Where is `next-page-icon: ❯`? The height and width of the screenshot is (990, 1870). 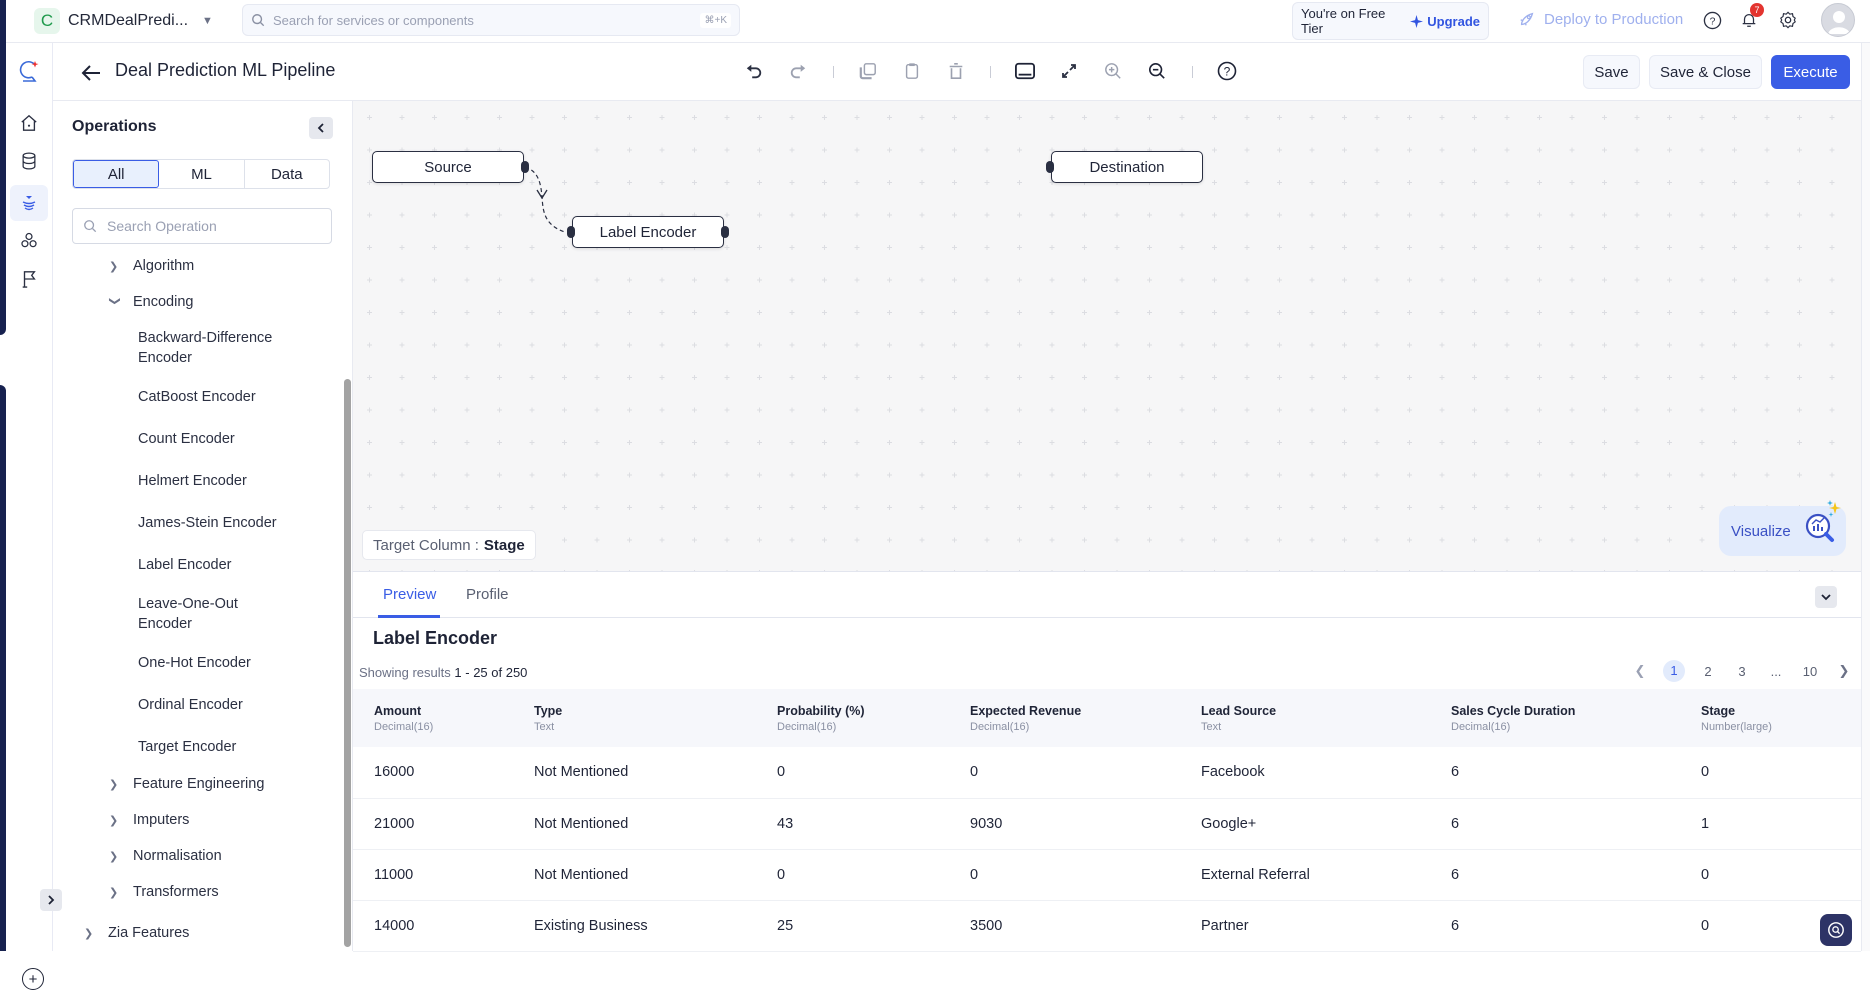
next-page-icon: ❯ is located at coordinates (1844, 671).